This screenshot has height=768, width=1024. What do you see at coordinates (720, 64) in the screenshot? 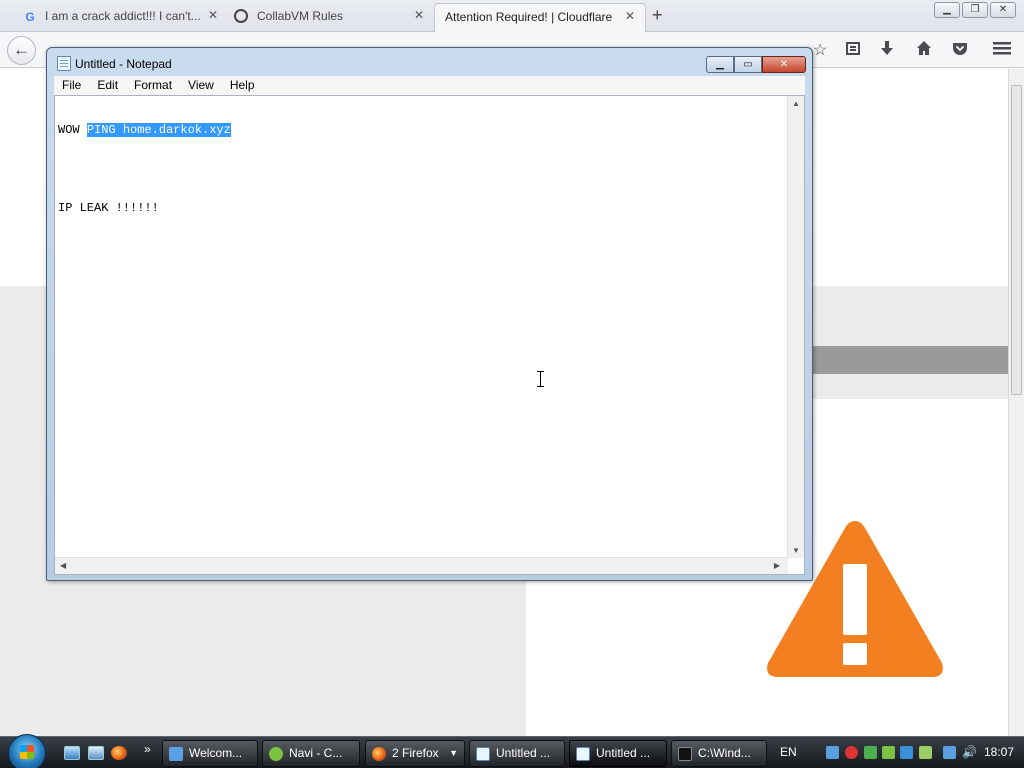
I see `notepad-minimize-button: ▁` at bounding box center [720, 64].